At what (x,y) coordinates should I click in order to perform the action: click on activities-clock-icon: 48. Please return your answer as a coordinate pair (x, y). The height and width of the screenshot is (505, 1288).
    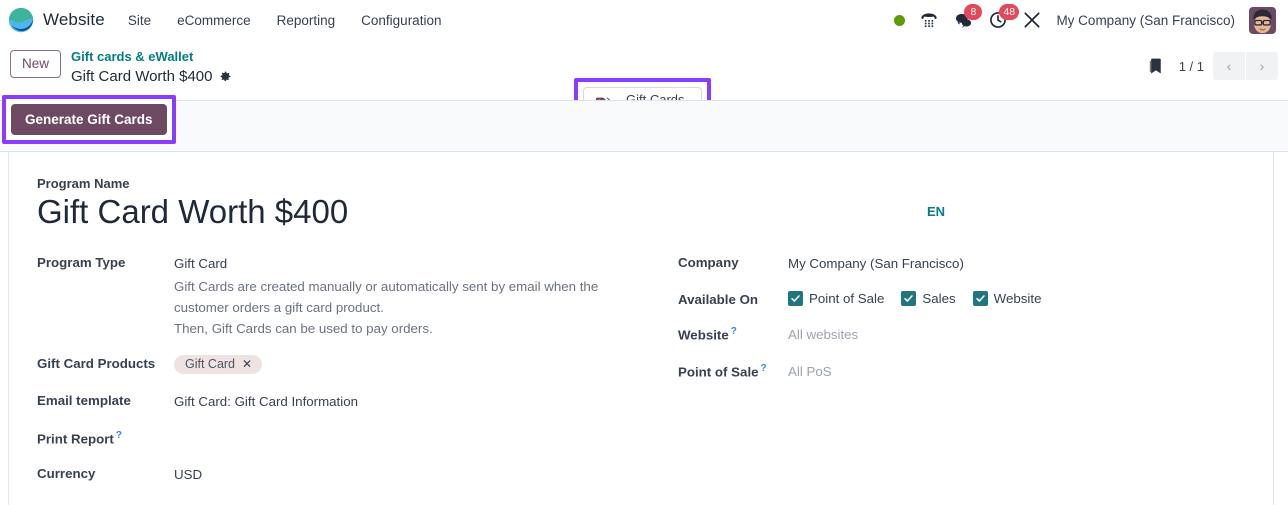
    Looking at the image, I should click on (1004, 17).